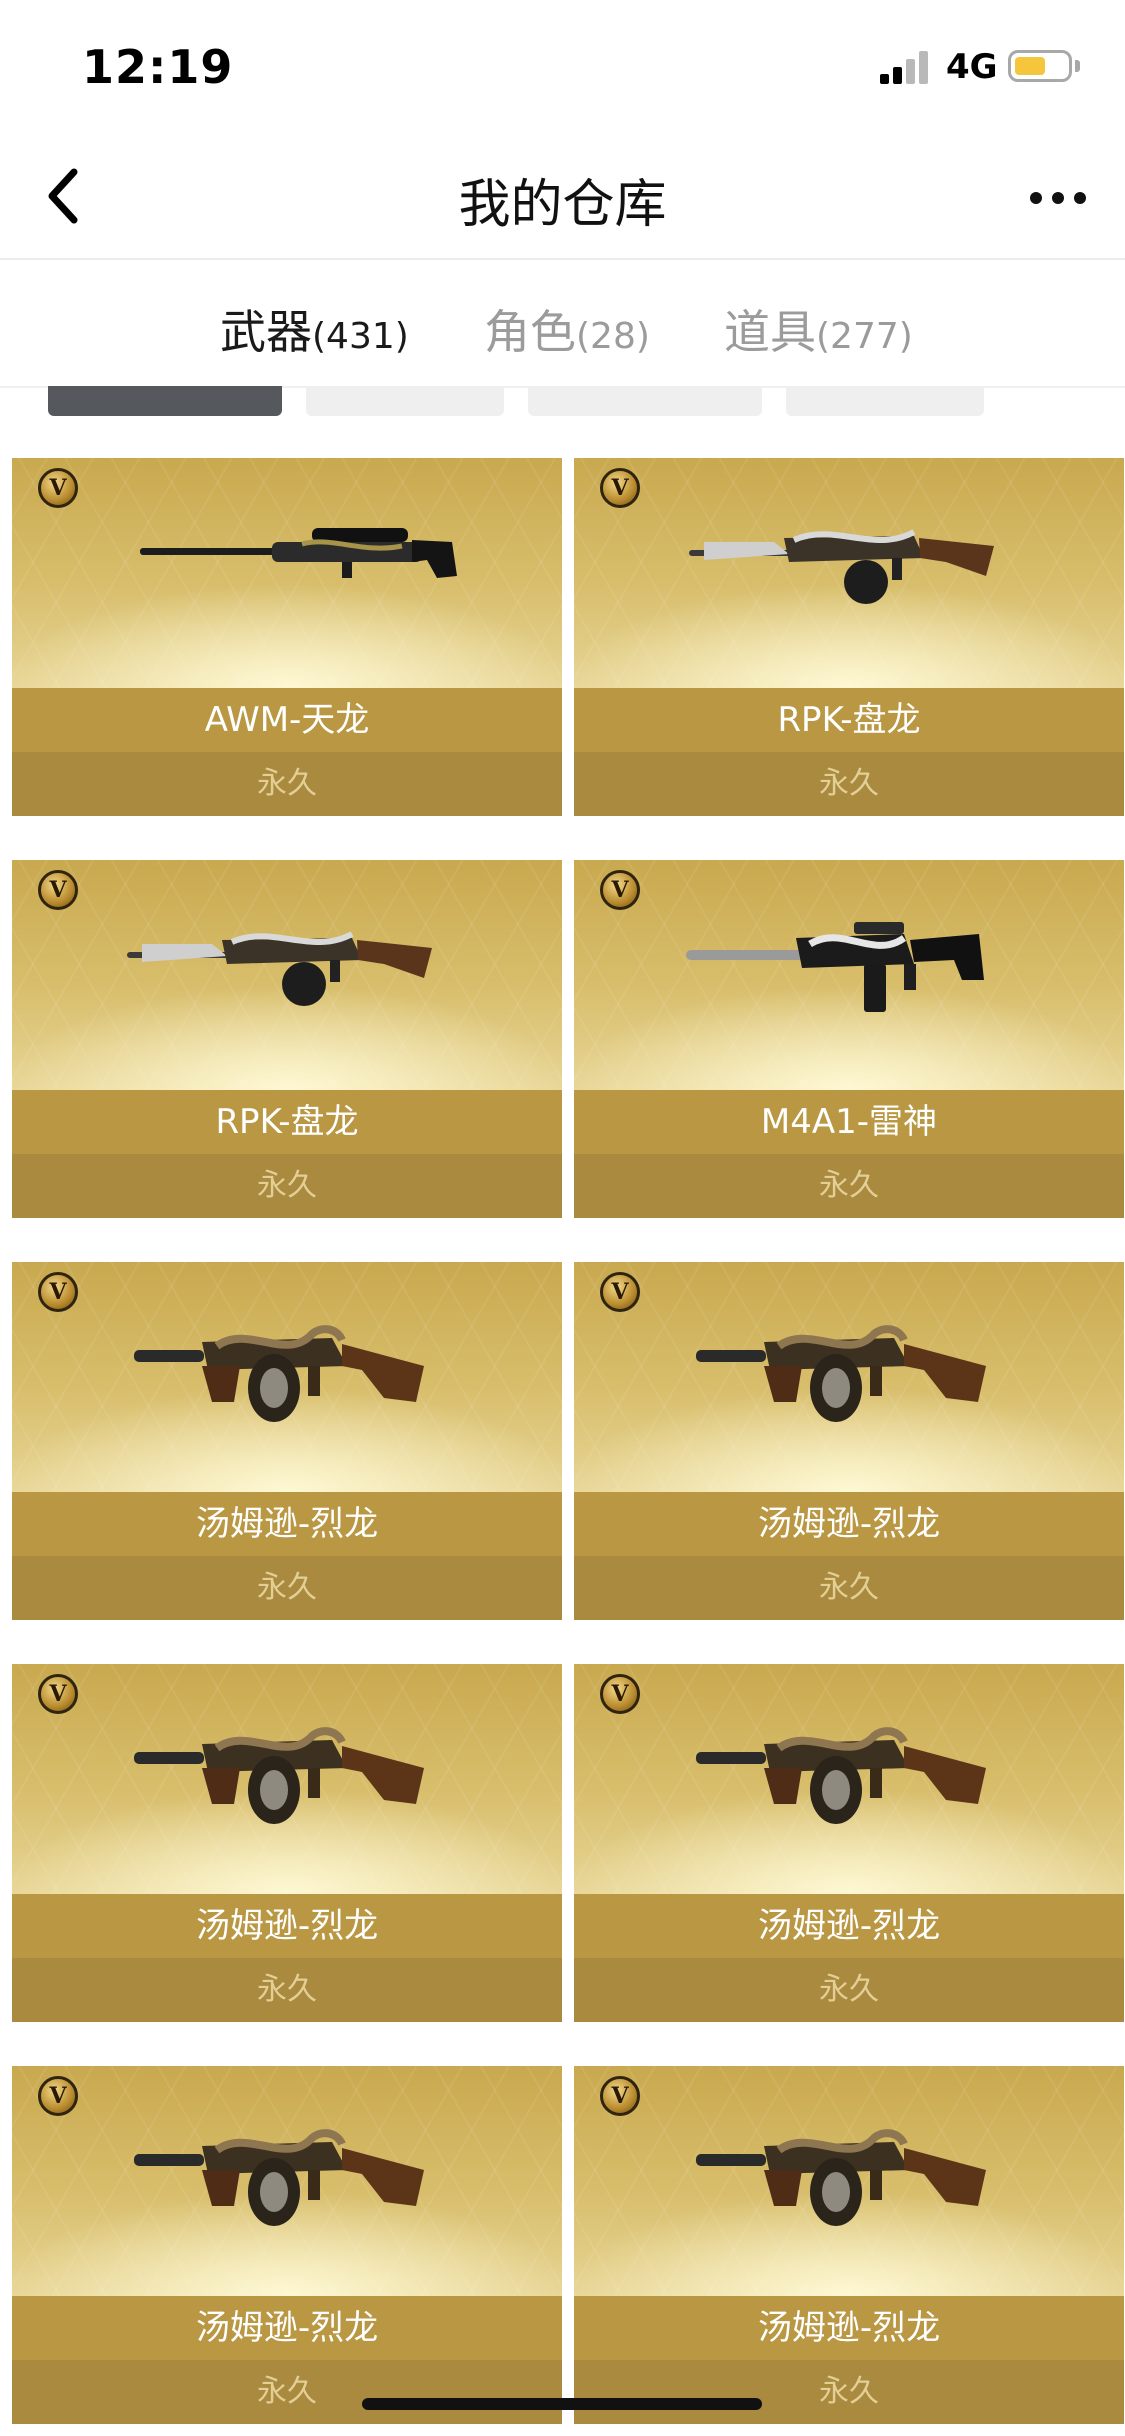 This screenshot has height=2436, width=1125. What do you see at coordinates (530, 332) in the screenshot?
I see `tab-label: 角色` at bounding box center [530, 332].